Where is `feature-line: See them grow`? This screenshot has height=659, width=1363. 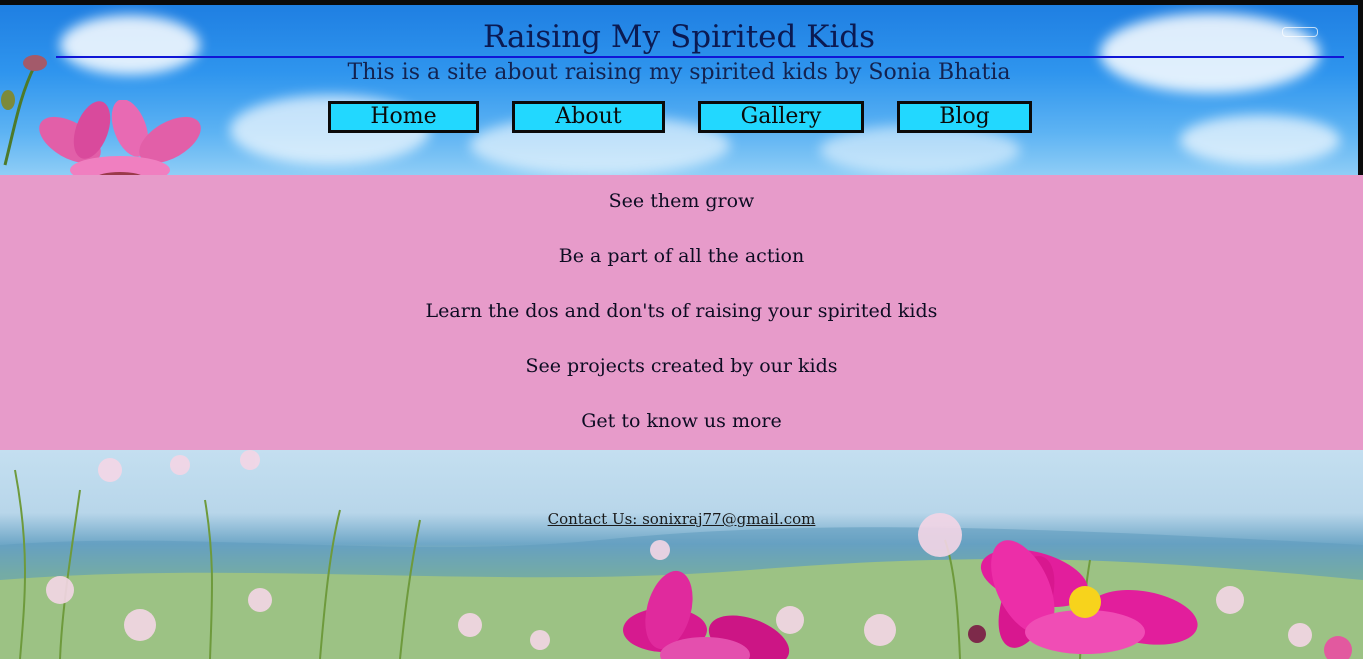 feature-line: See them grow is located at coordinates (681, 201).